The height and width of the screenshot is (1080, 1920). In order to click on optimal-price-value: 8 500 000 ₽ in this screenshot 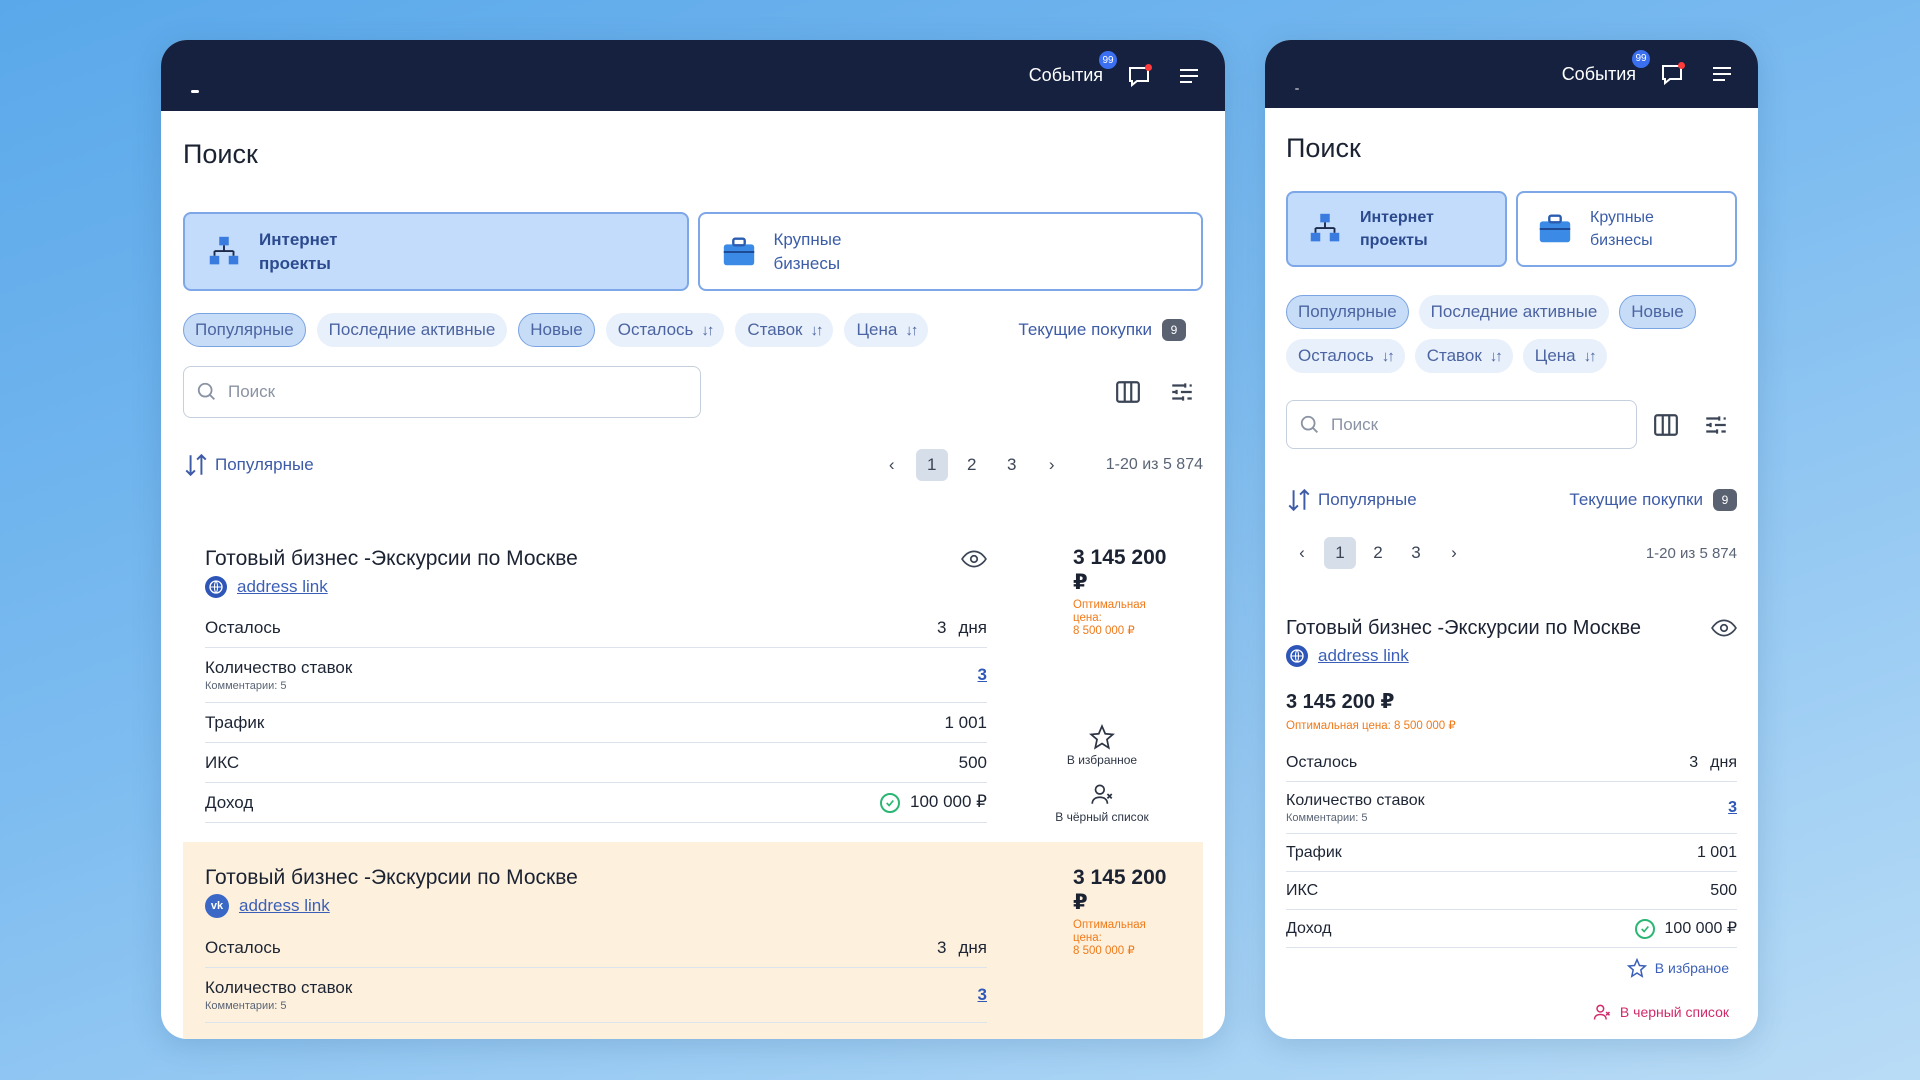, I will do `click(1104, 951)`.